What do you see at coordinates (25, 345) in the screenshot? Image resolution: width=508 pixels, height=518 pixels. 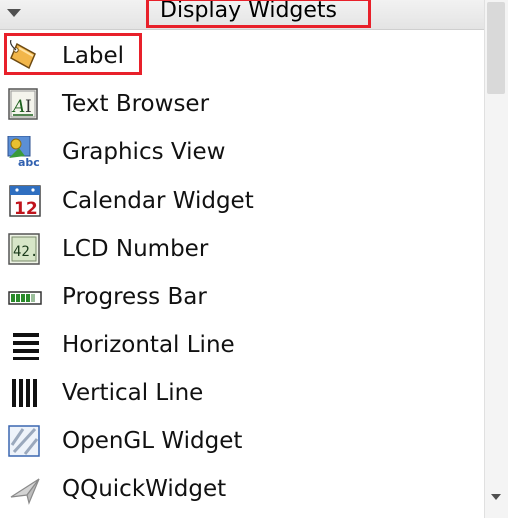 I see `horizontal-line-icon` at bounding box center [25, 345].